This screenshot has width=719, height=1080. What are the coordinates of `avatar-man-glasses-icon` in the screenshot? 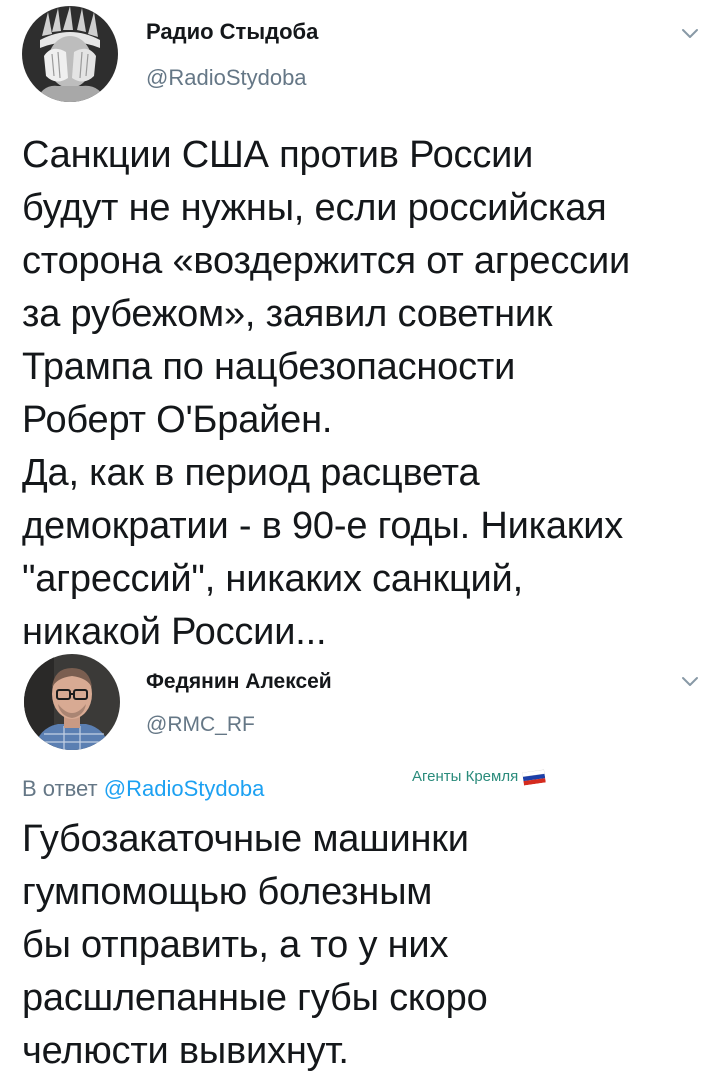 It's located at (72, 702).